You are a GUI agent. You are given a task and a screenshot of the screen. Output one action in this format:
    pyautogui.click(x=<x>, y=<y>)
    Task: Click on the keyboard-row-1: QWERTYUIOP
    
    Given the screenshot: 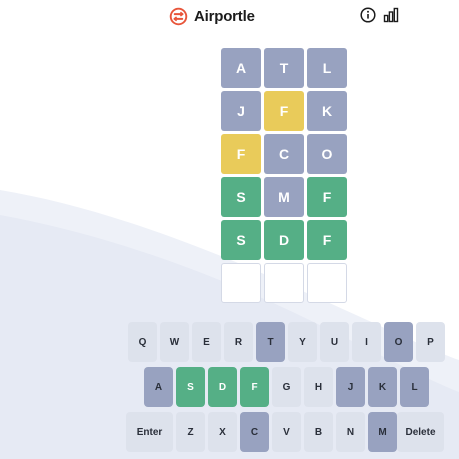 What is the action you would take?
    pyautogui.click(x=229, y=342)
    